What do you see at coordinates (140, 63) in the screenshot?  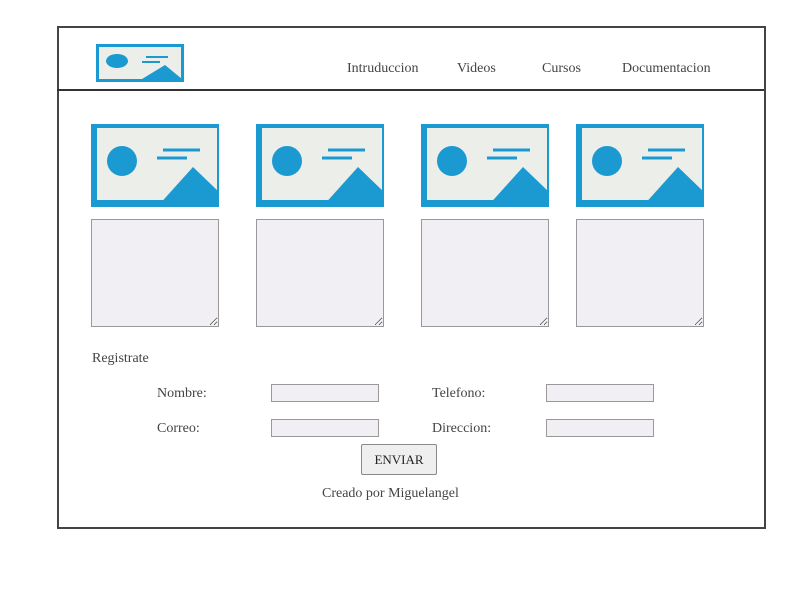 I see `logo-image-icon` at bounding box center [140, 63].